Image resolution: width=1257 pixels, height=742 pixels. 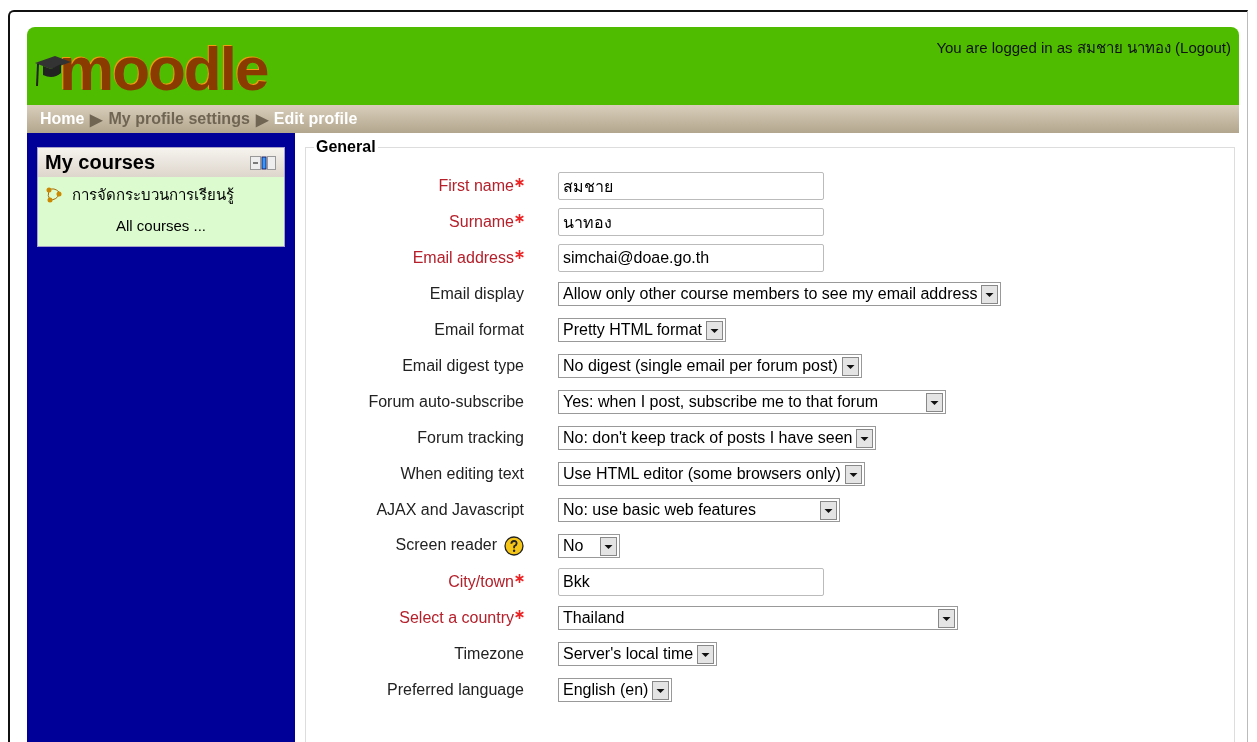 I want to click on field-label: Email digest type, so click(x=463, y=366).